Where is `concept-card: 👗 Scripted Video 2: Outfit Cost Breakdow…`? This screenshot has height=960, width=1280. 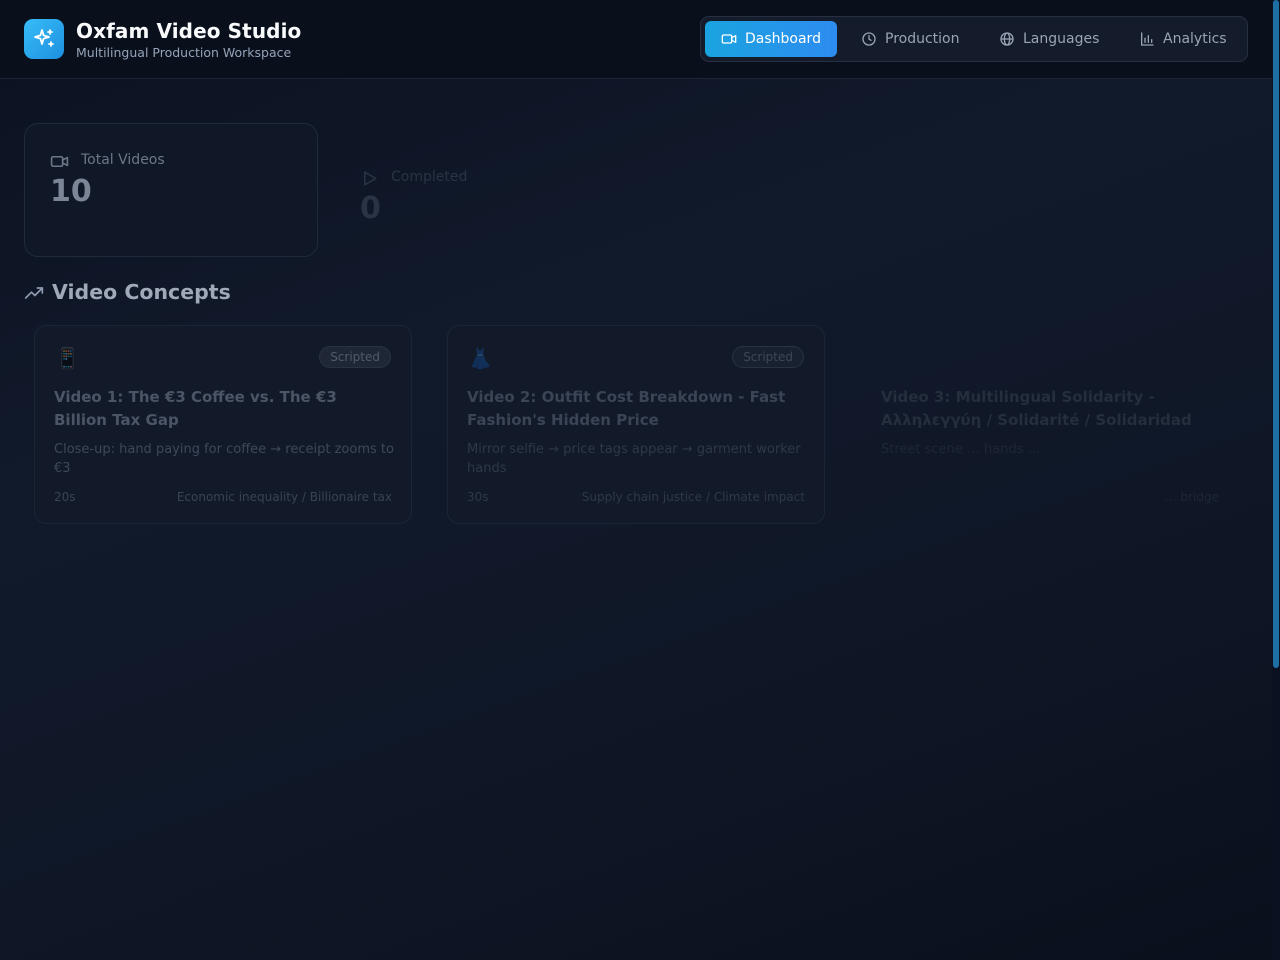
concept-card: 👗 Scripted Video 2: Outfit Cost Breakdow… is located at coordinates (636, 424).